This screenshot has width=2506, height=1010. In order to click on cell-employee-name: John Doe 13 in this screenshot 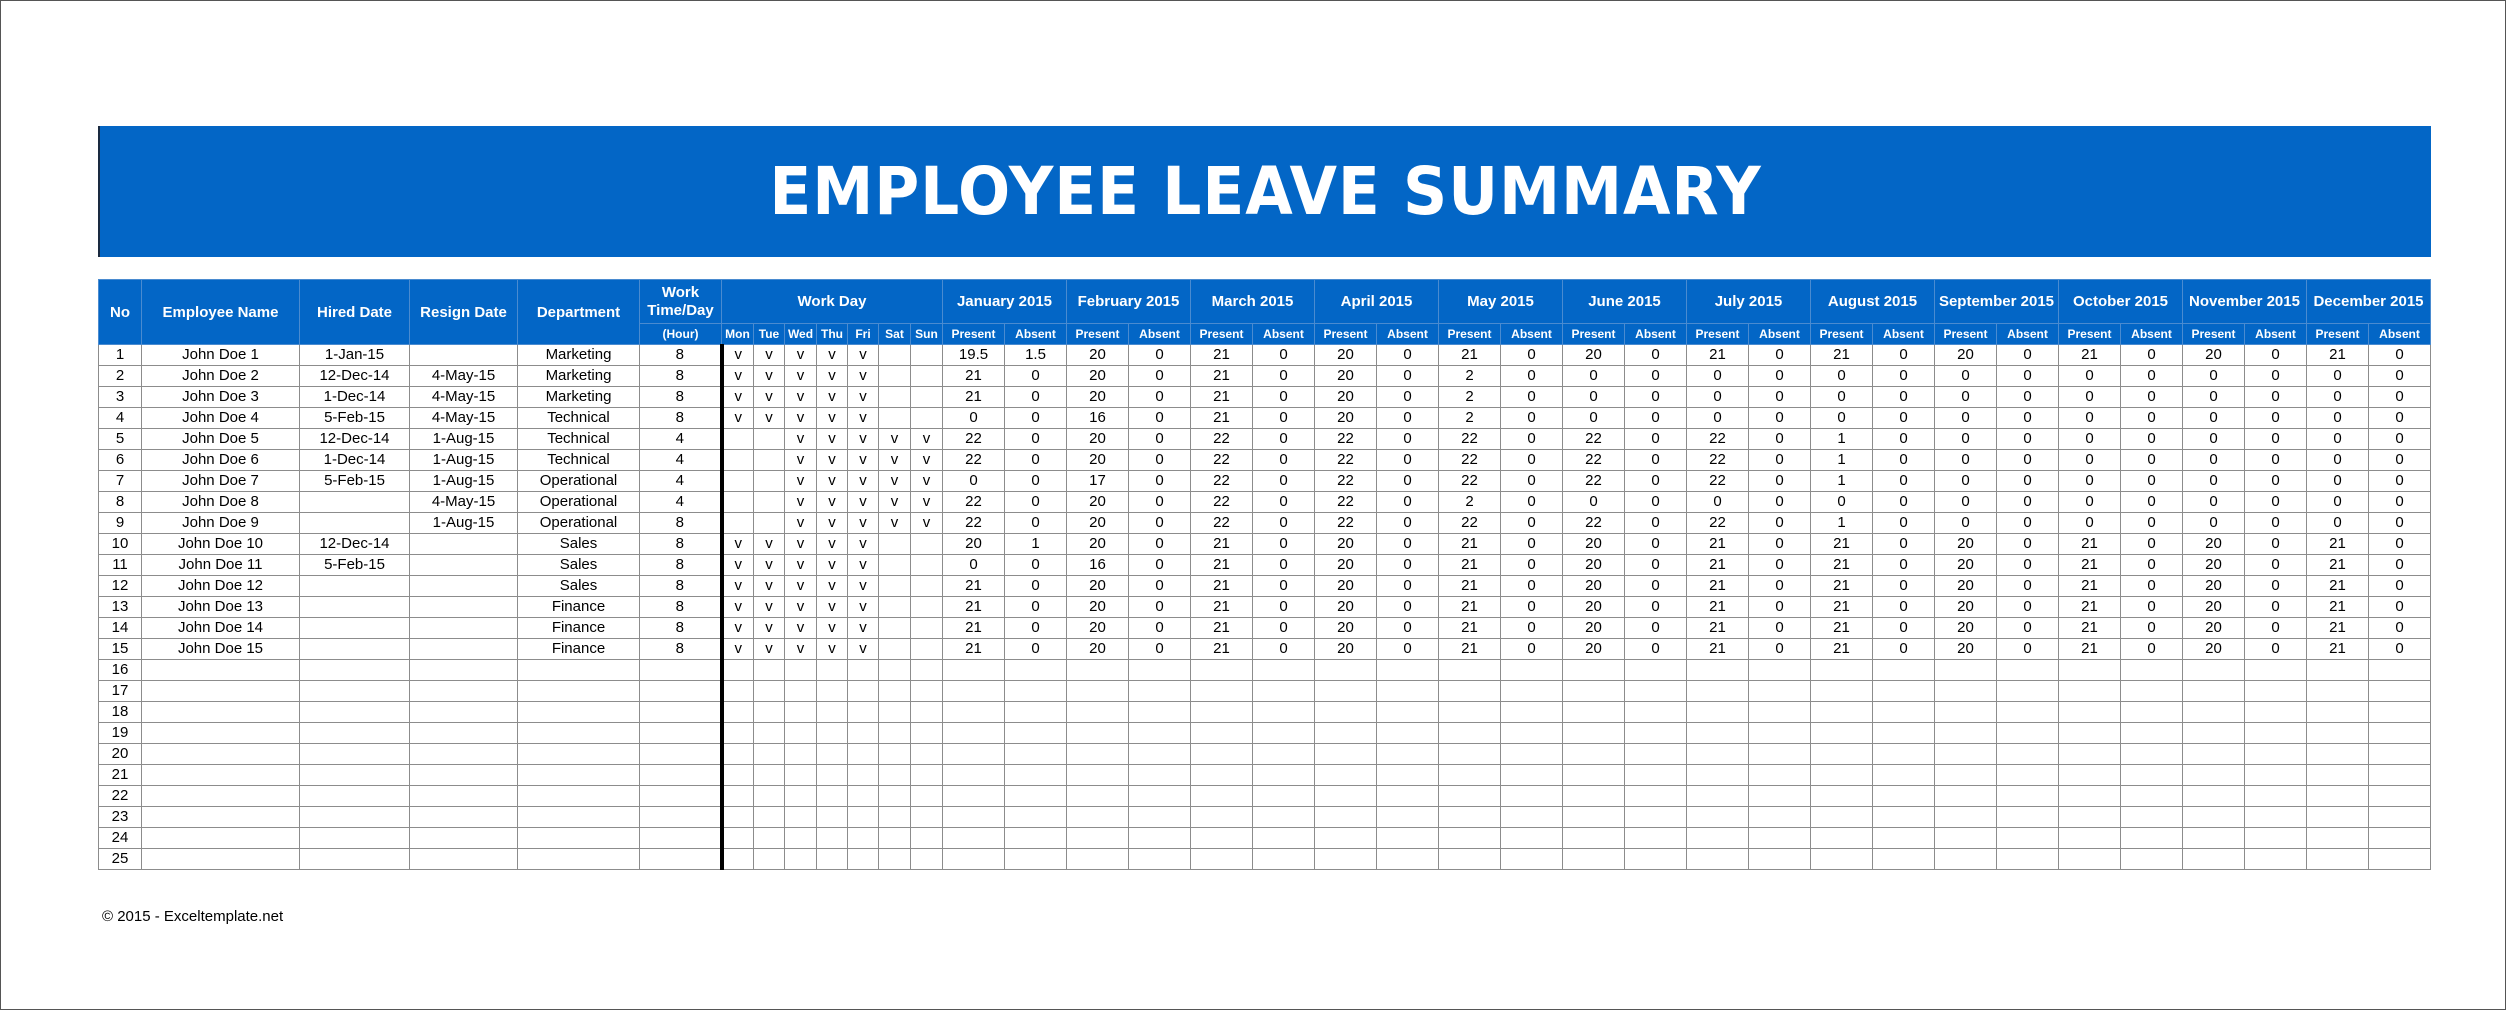, I will do `click(220, 607)`.